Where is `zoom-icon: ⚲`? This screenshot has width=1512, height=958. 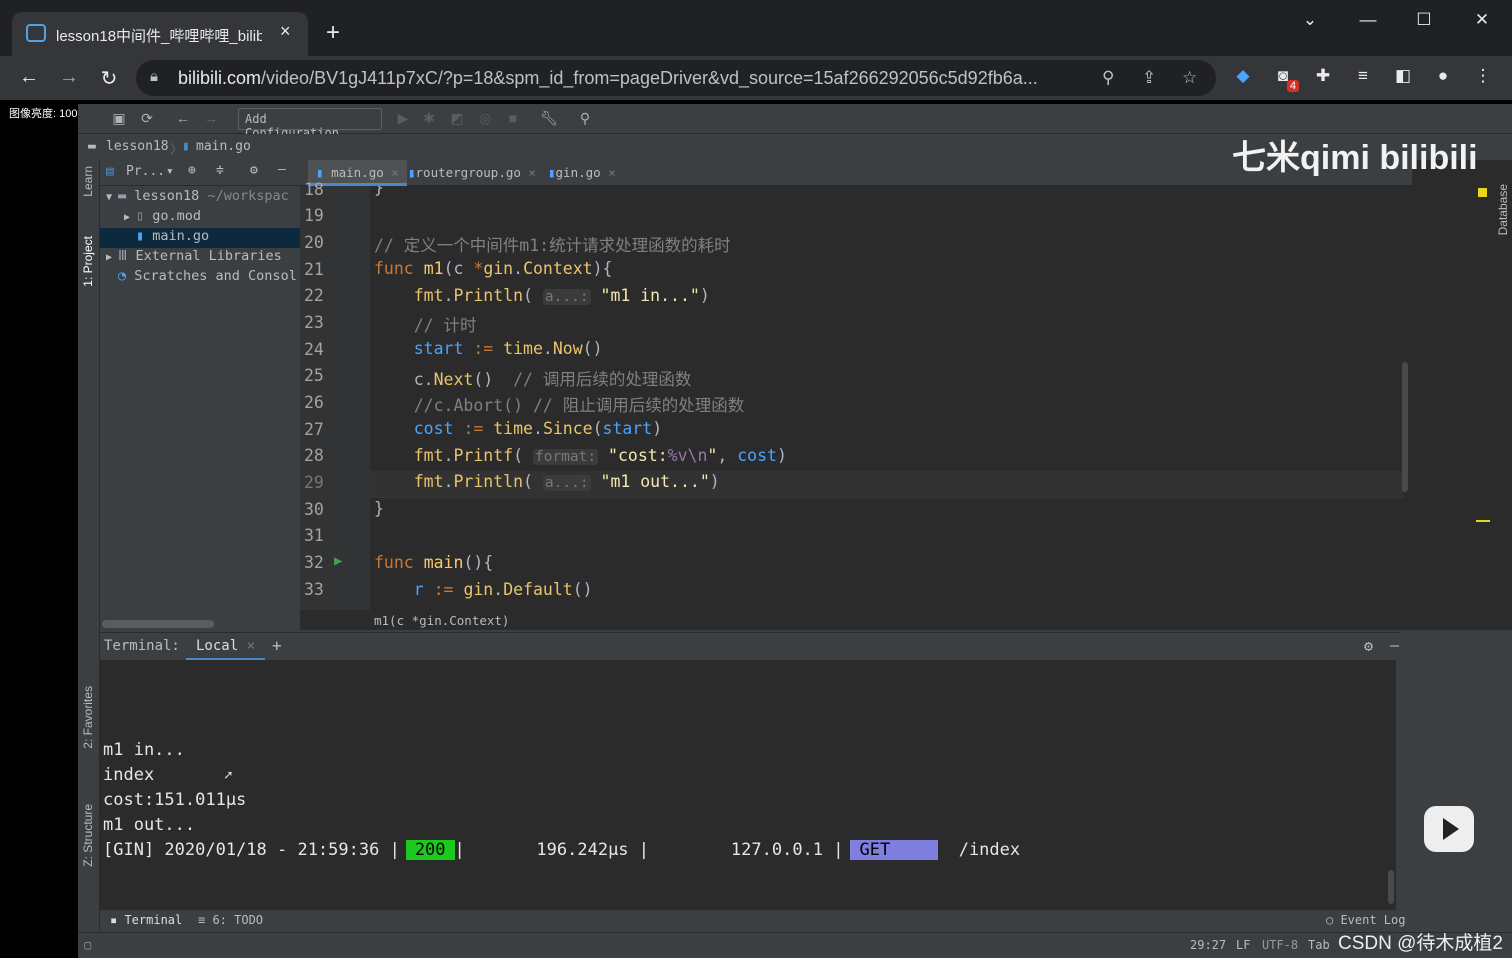
zoom-icon: ⚲ is located at coordinates (1108, 78).